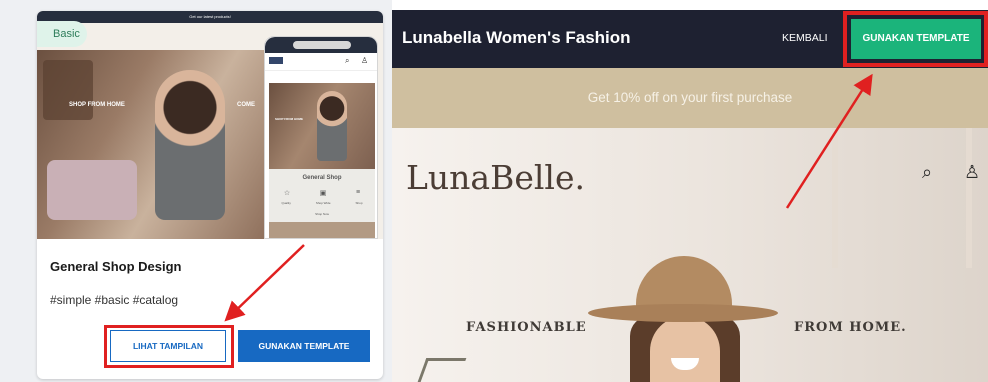  I want to click on mobile-hero-image: SHOP FROM HOME, so click(322, 126).